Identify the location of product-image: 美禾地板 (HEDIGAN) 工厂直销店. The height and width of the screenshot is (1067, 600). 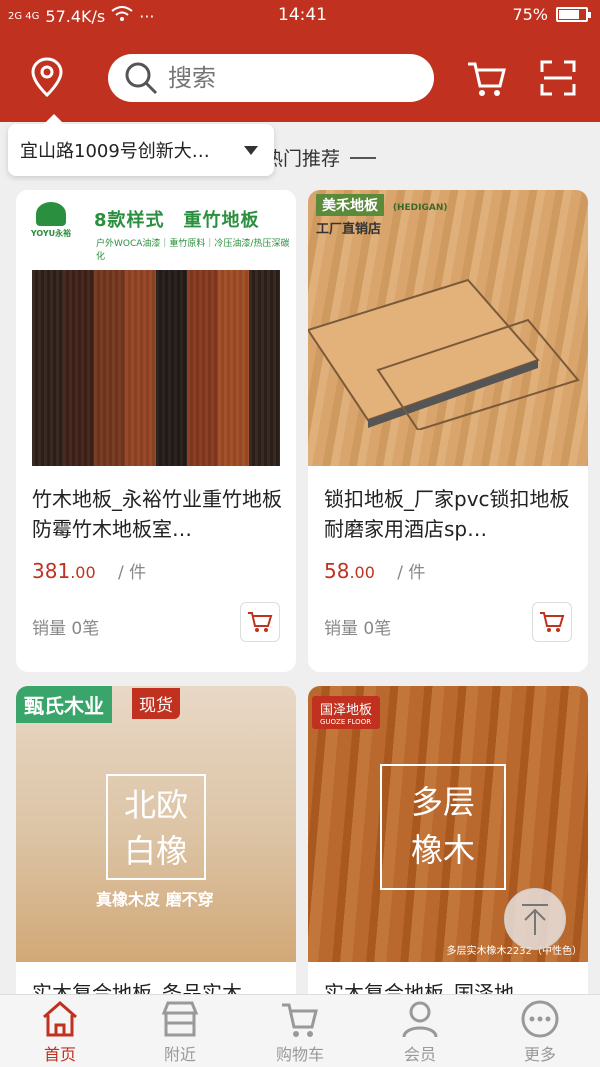
(448, 328).